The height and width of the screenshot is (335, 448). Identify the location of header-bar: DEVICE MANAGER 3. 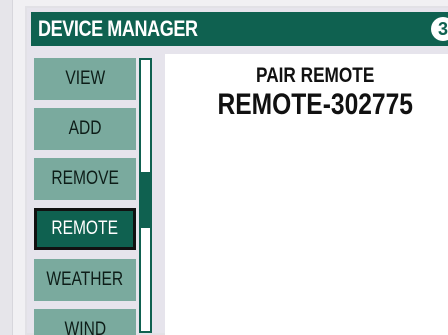
(239, 29).